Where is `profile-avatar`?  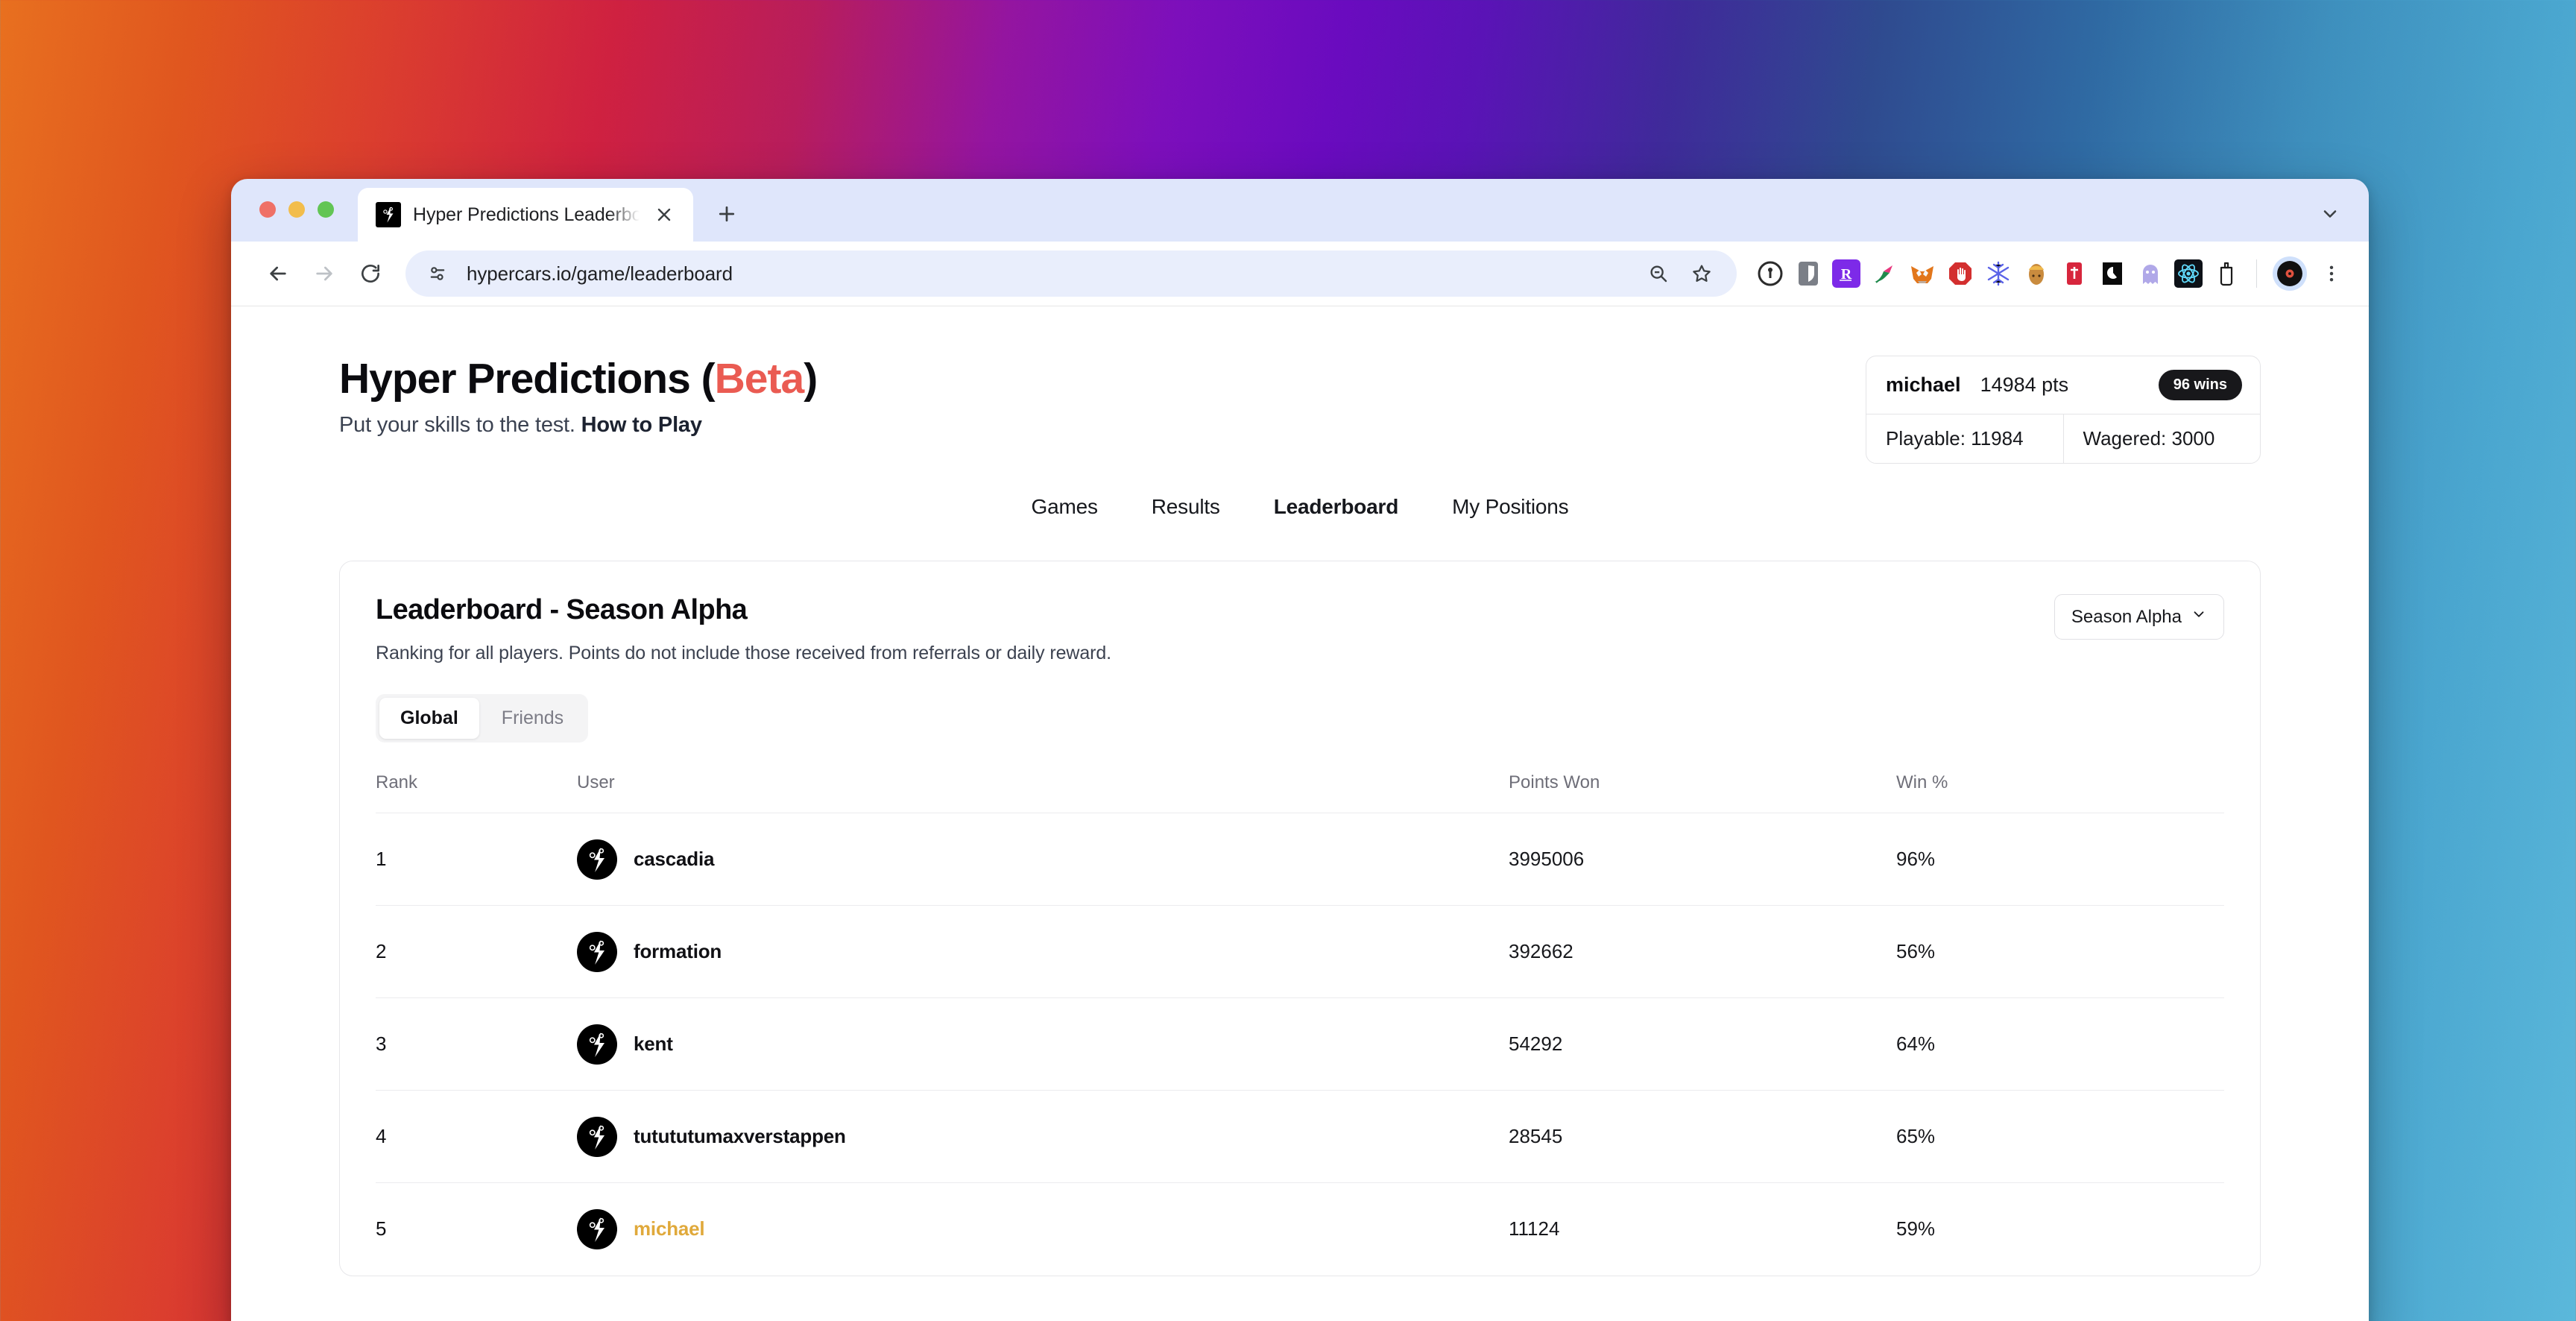 profile-avatar is located at coordinates (2290, 273).